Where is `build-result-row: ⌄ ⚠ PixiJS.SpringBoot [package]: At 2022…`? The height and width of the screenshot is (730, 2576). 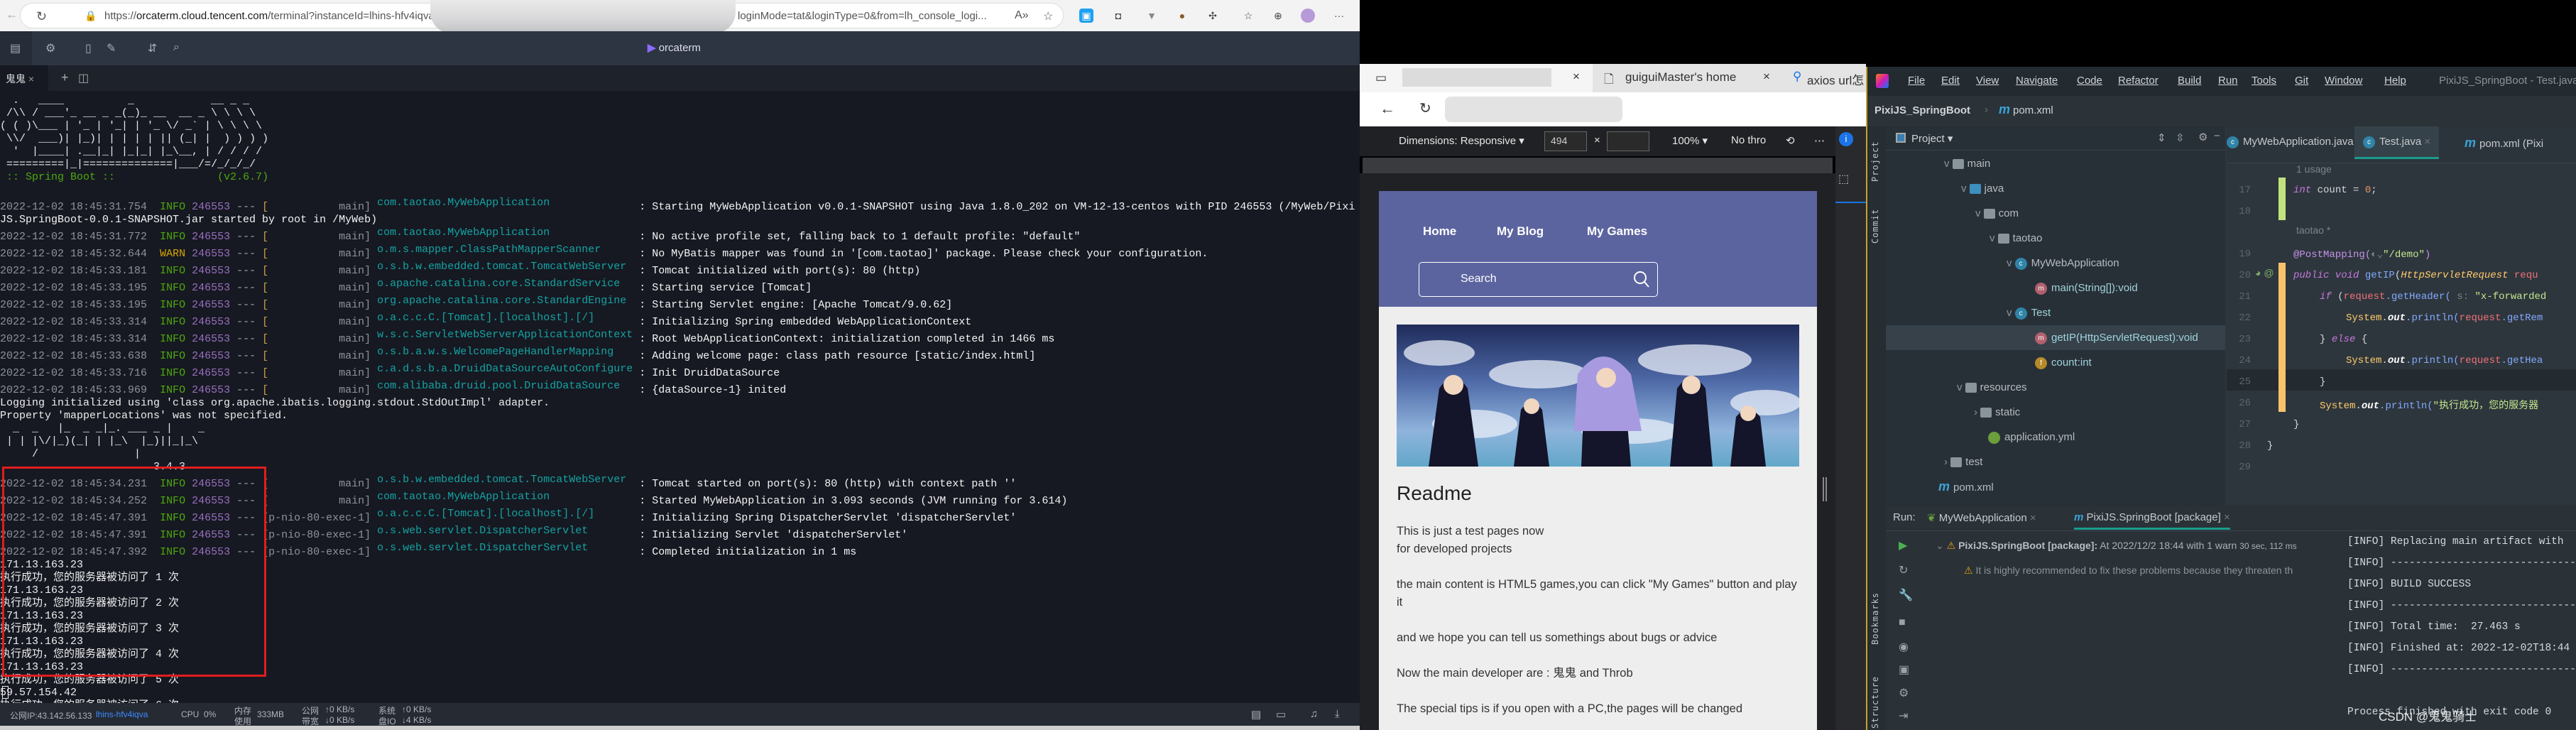
build-result-row: ⌄ ⚠ PixiJS.SpringBoot [package]: At 2022… is located at coordinates (2116, 546).